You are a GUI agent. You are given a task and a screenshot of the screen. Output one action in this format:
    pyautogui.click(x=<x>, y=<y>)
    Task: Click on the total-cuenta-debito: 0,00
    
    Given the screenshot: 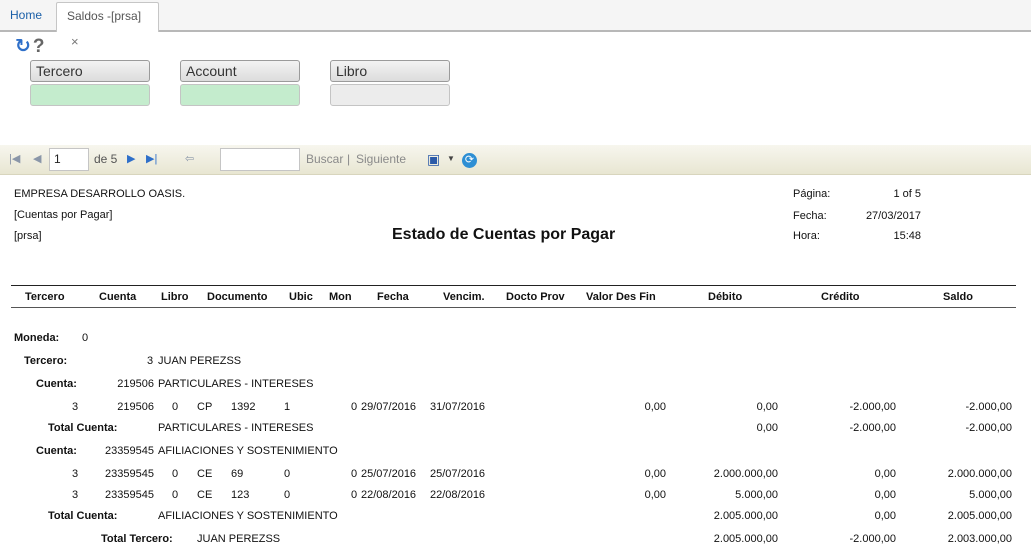 What is the action you would take?
    pyautogui.click(x=767, y=428)
    